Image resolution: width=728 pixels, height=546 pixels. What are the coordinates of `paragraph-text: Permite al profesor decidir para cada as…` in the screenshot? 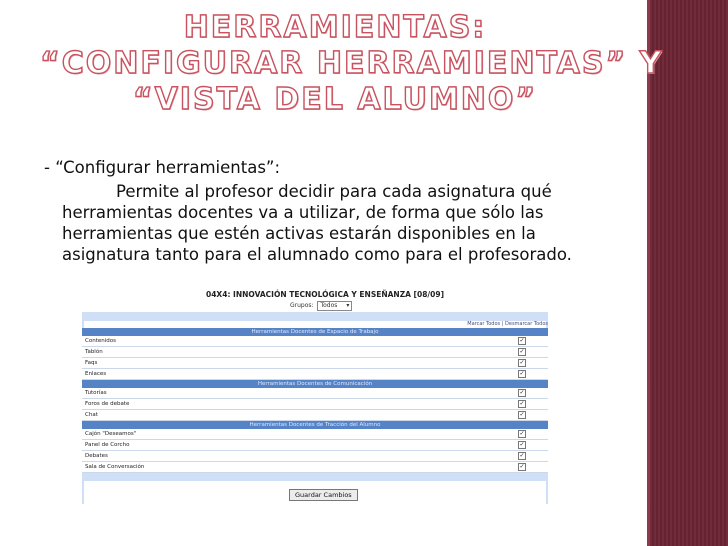 It's located at (317, 223).